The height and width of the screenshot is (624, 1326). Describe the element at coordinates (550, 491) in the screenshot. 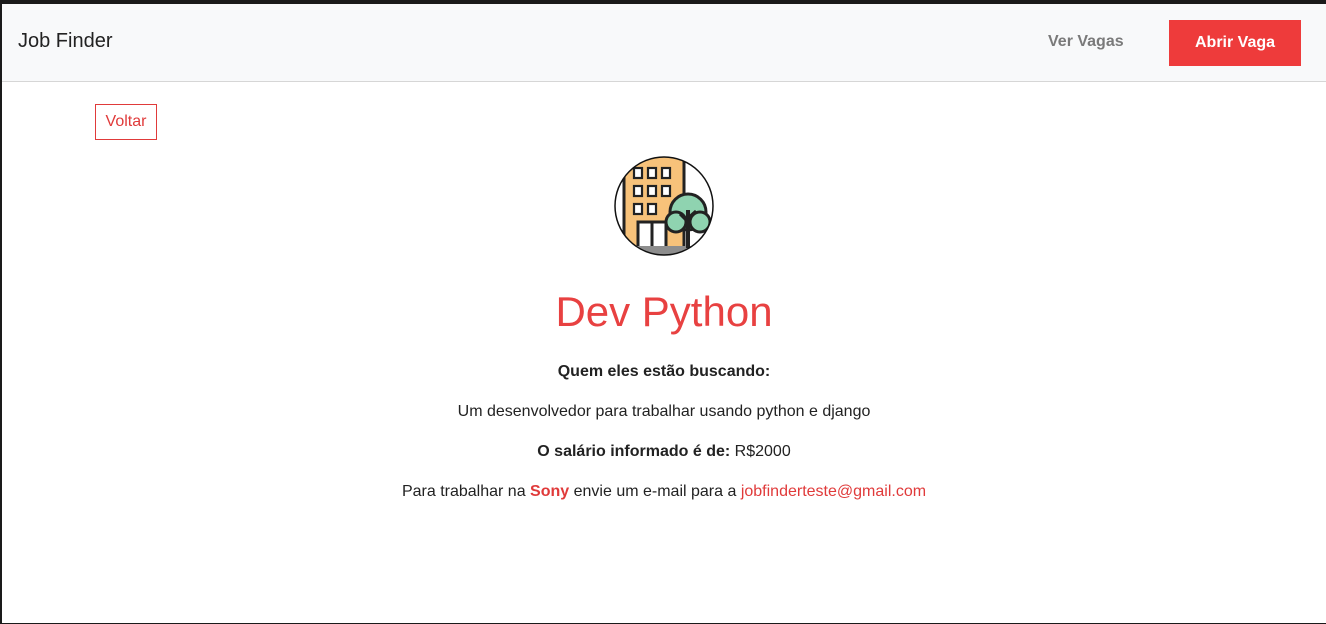

I see `company-name: Sony` at that location.